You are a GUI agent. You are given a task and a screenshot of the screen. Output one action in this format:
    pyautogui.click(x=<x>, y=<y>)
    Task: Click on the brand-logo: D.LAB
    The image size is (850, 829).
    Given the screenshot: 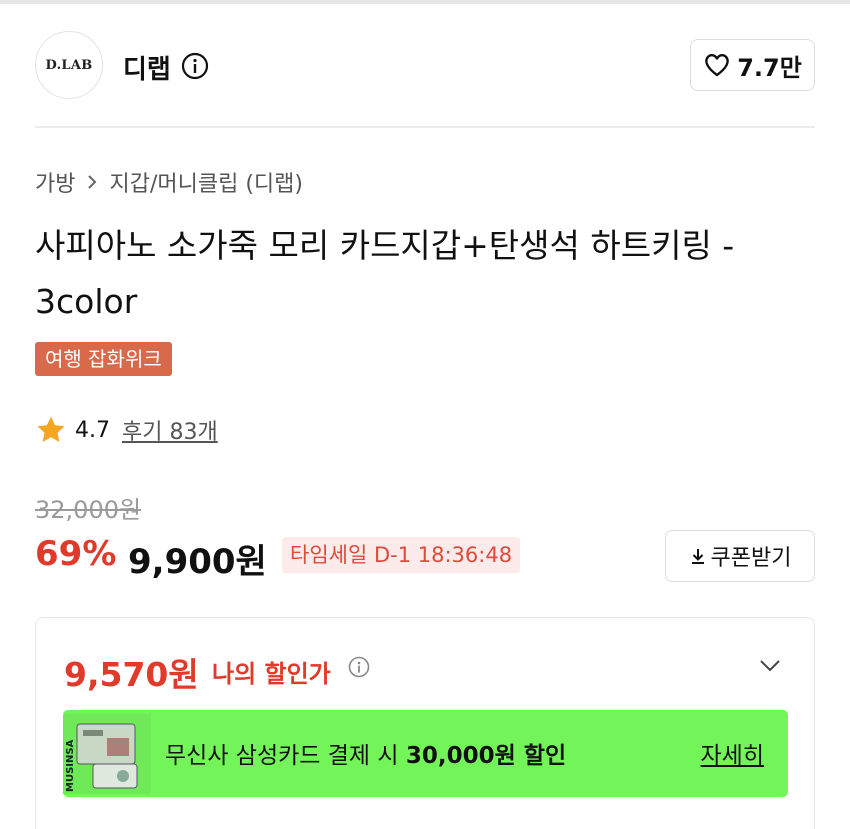 What is the action you would take?
    pyautogui.click(x=69, y=65)
    